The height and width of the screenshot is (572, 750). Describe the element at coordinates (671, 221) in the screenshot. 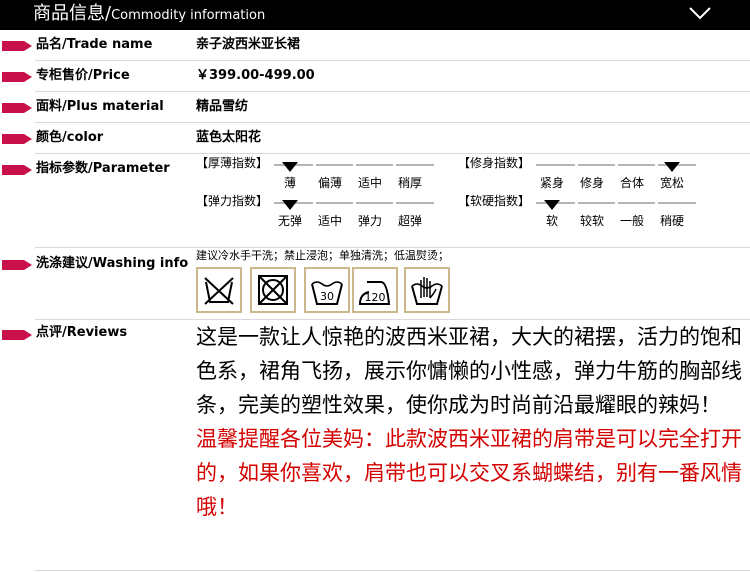

I see `gauge-option-label: 稍硬` at that location.